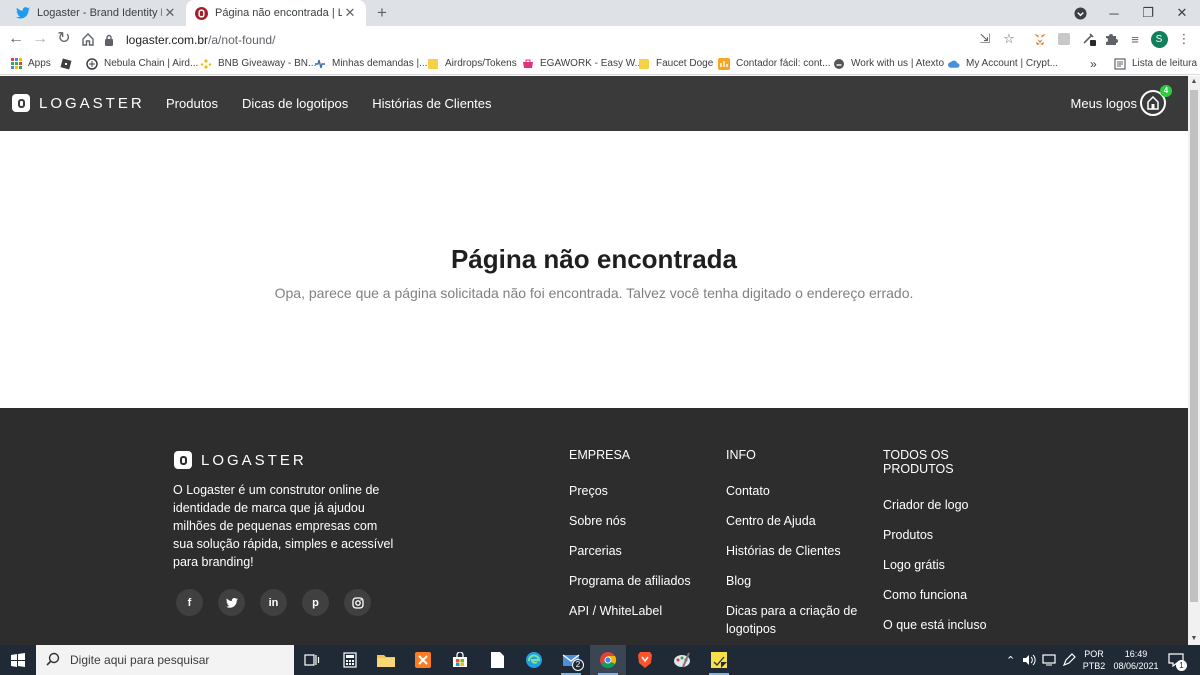 The height and width of the screenshot is (675, 1200). What do you see at coordinates (985, 39) in the screenshot?
I see `install-app-icon: ⇲` at bounding box center [985, 39].